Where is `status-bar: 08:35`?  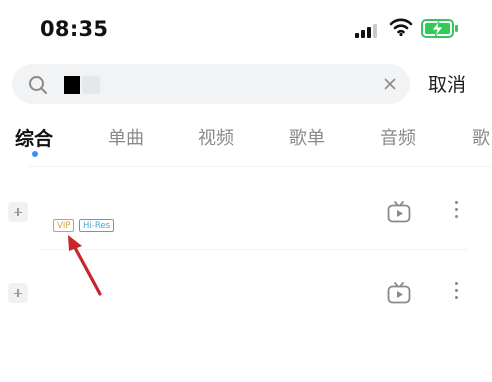 status-bar: 08:35 is located at coordinates (246, 28).